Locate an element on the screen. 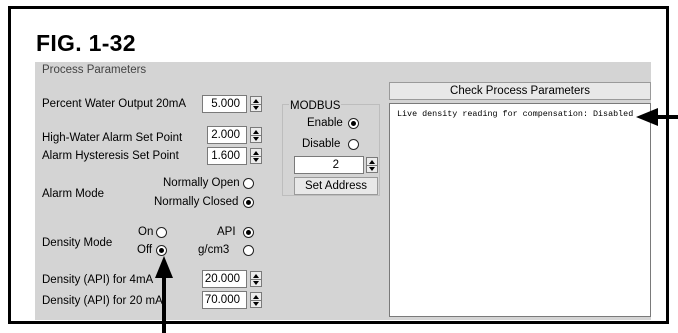 Image resolution: width=678 pixels, height=333 pixels. percent-water-input: 5.000 is located at coordinates (224, 104).